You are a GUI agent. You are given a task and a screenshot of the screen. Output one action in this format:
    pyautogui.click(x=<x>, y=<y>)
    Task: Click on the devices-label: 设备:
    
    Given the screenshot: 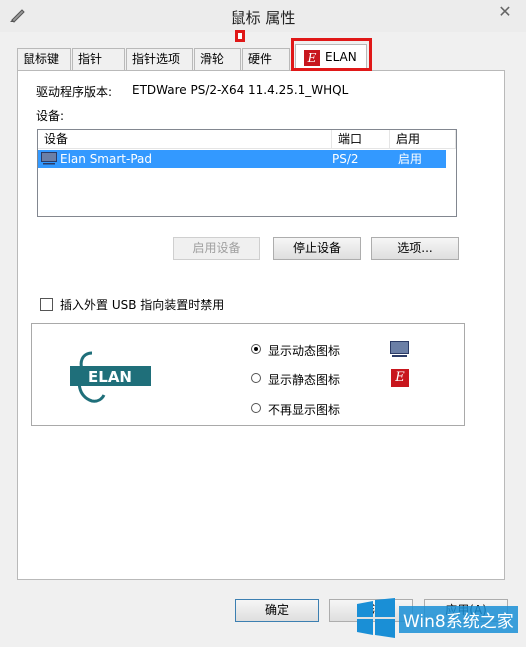 What is the action you would take?
    pyautogui.click(x=50, y=116)
    